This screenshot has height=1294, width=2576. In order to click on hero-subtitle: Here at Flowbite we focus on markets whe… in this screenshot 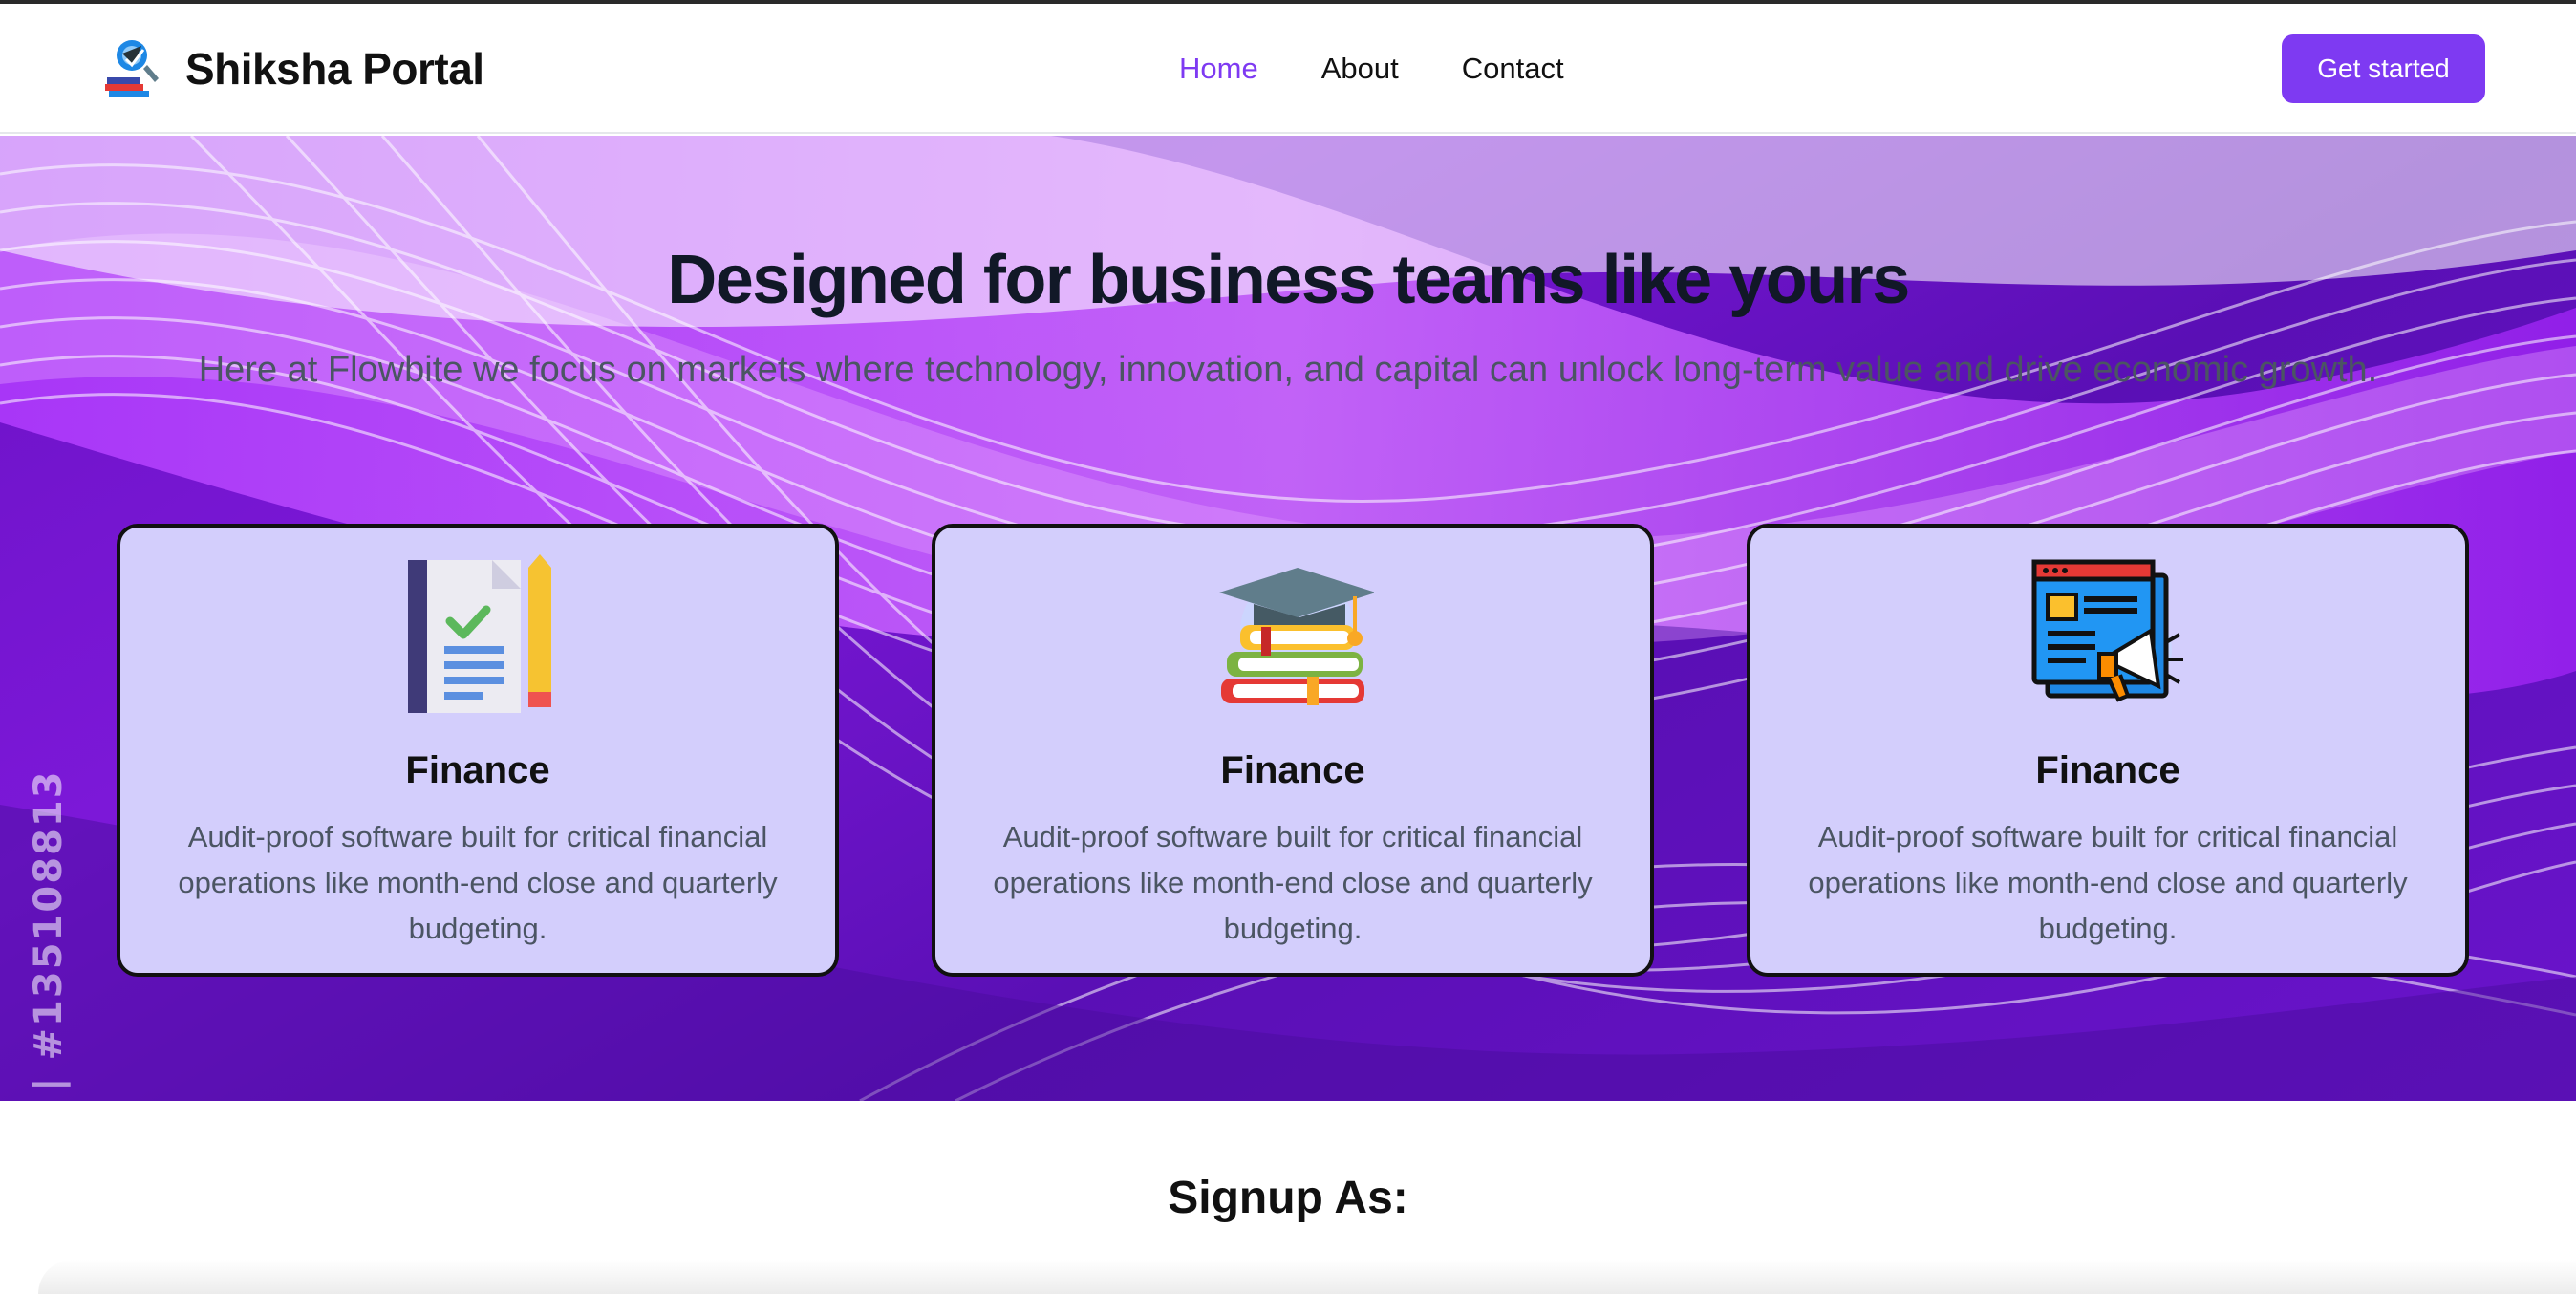, I will do `click(1288, 370)`.